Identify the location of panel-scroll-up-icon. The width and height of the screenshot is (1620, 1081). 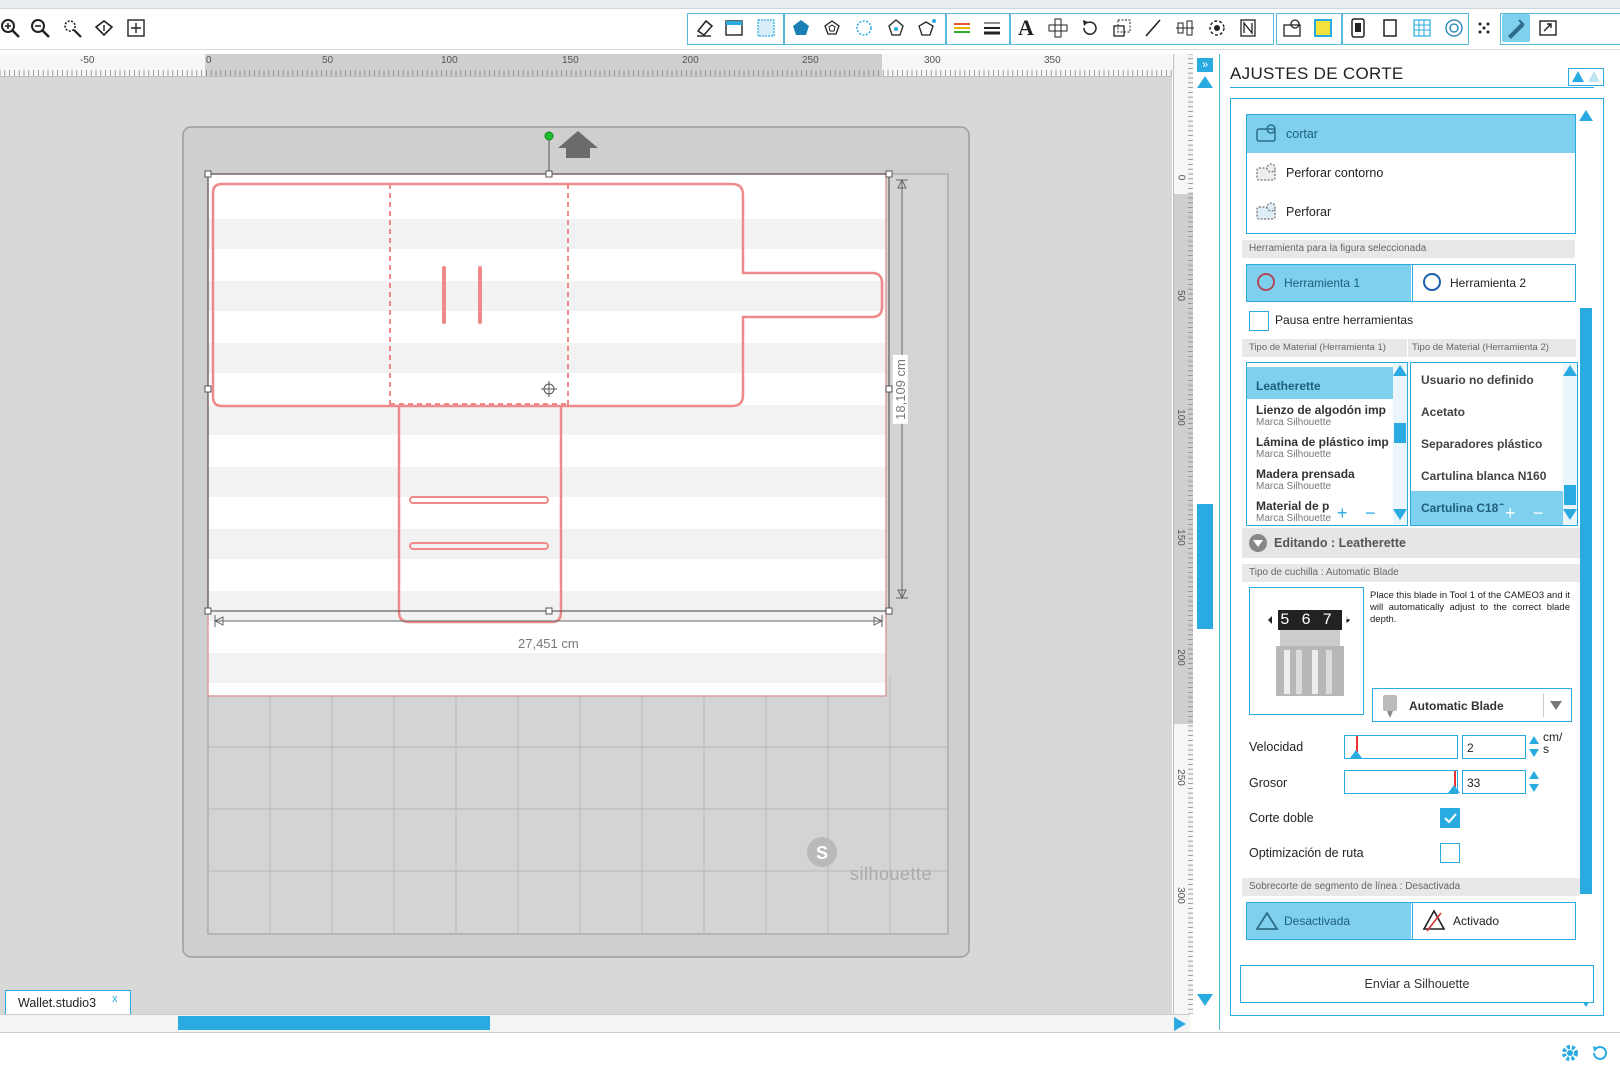
(1586, 115).